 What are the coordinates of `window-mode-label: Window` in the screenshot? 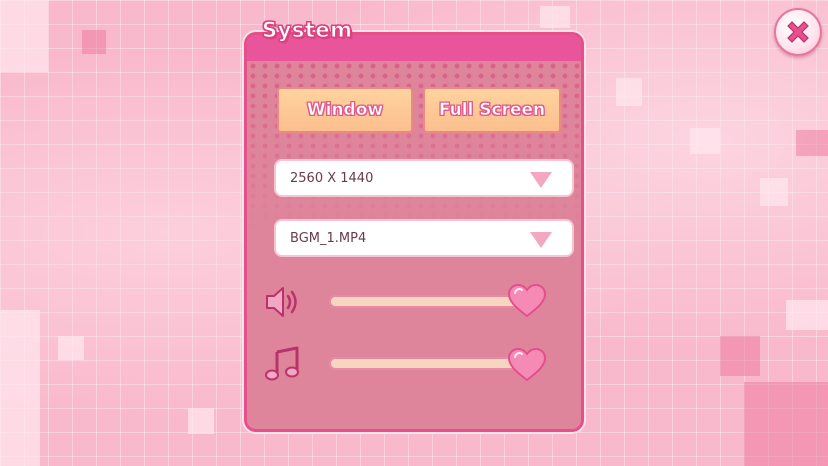 It's located at (345, 110).